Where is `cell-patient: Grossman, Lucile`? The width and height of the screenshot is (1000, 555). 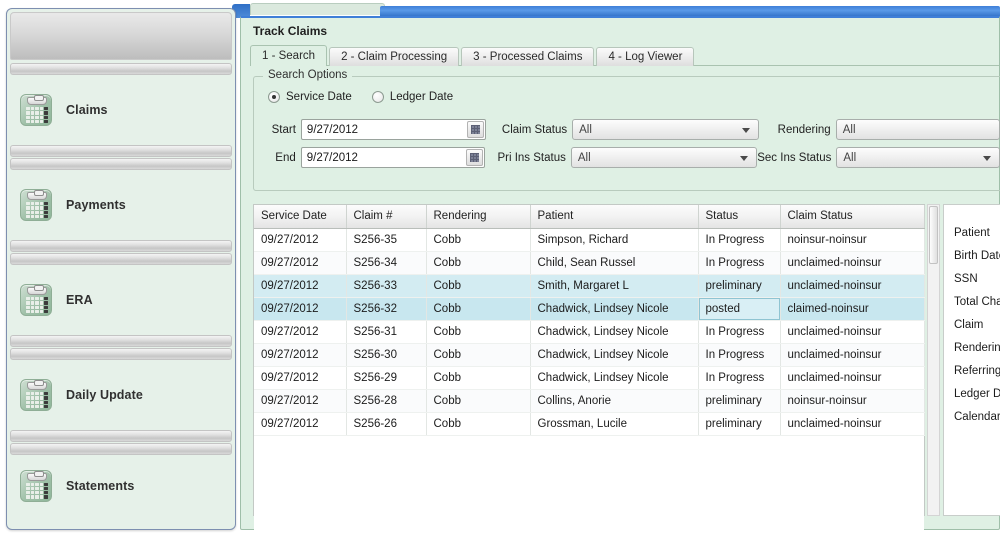 cell-patient: Grossman, Lucile is located at coordinates (614, 424).